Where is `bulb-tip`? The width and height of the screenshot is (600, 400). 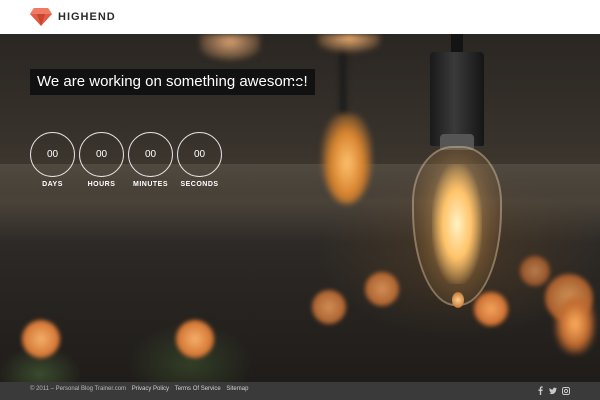 bulb-tip is located at coordinates (458, 300).